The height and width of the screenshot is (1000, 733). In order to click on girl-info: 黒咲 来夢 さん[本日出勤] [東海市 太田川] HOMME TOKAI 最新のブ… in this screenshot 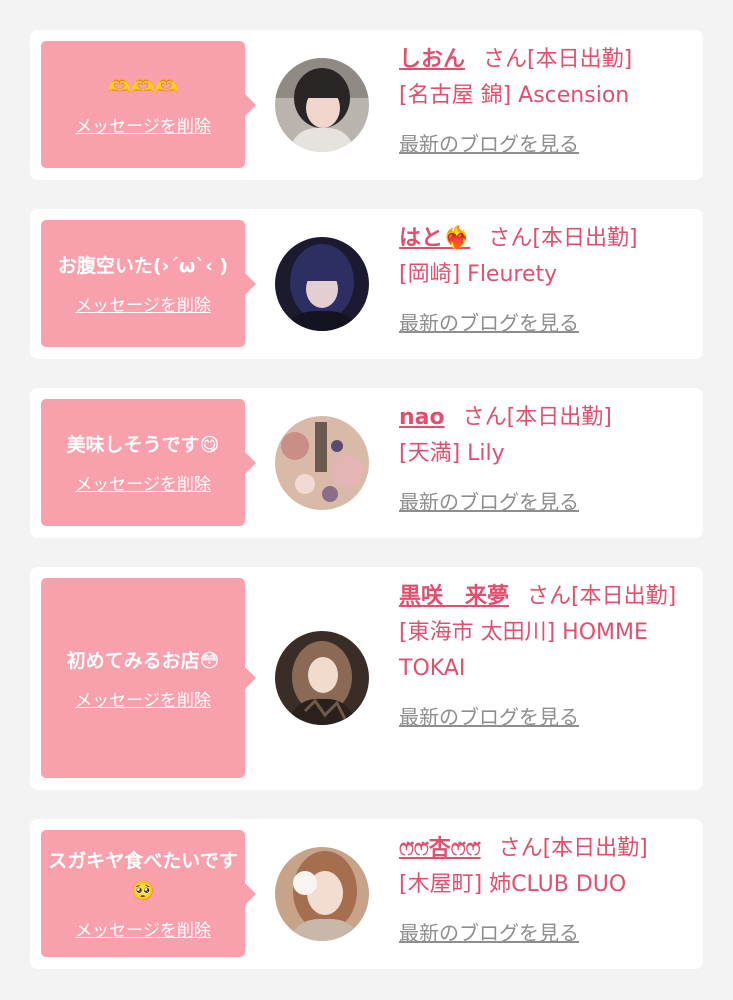, I will do `click(547, 657)`.